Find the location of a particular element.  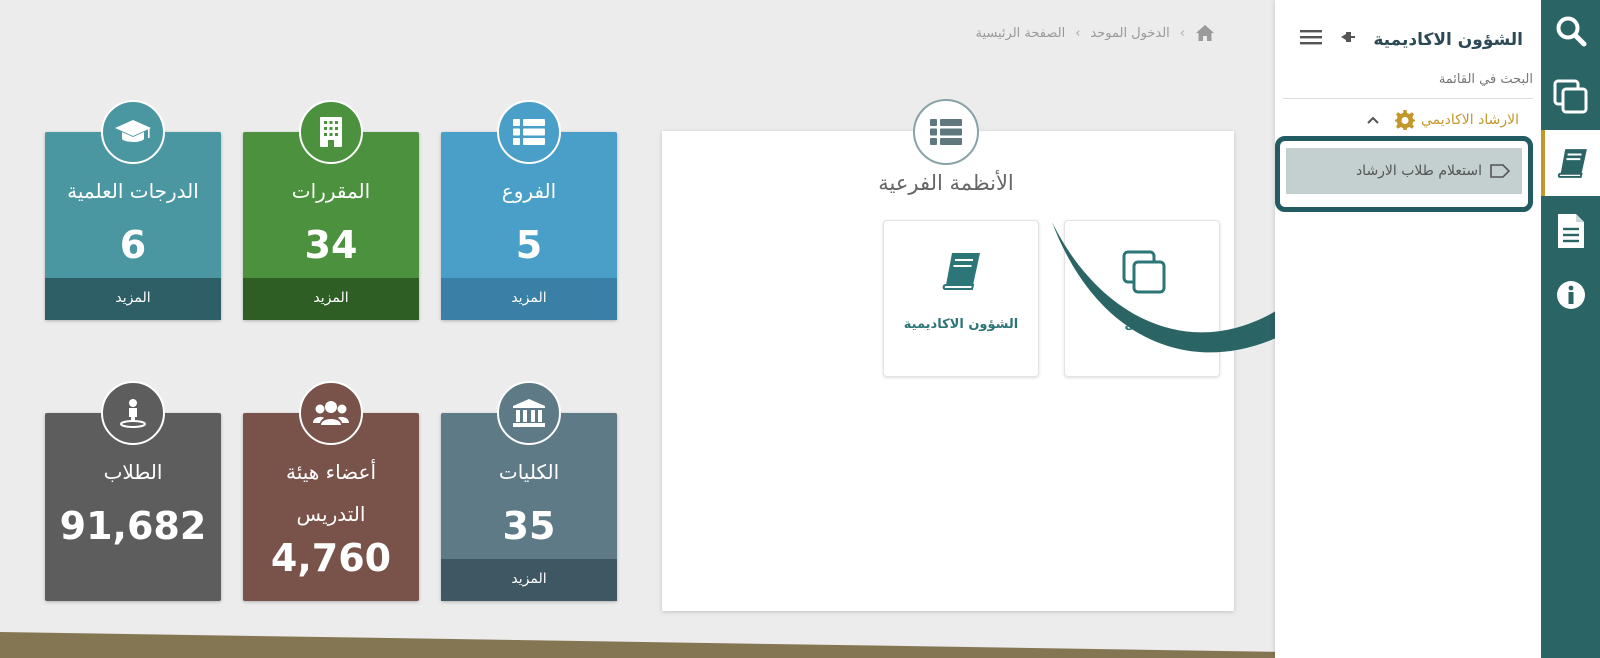

stat-card-branches: الفروع 5 المزيد is located at coordinates (529, 210).